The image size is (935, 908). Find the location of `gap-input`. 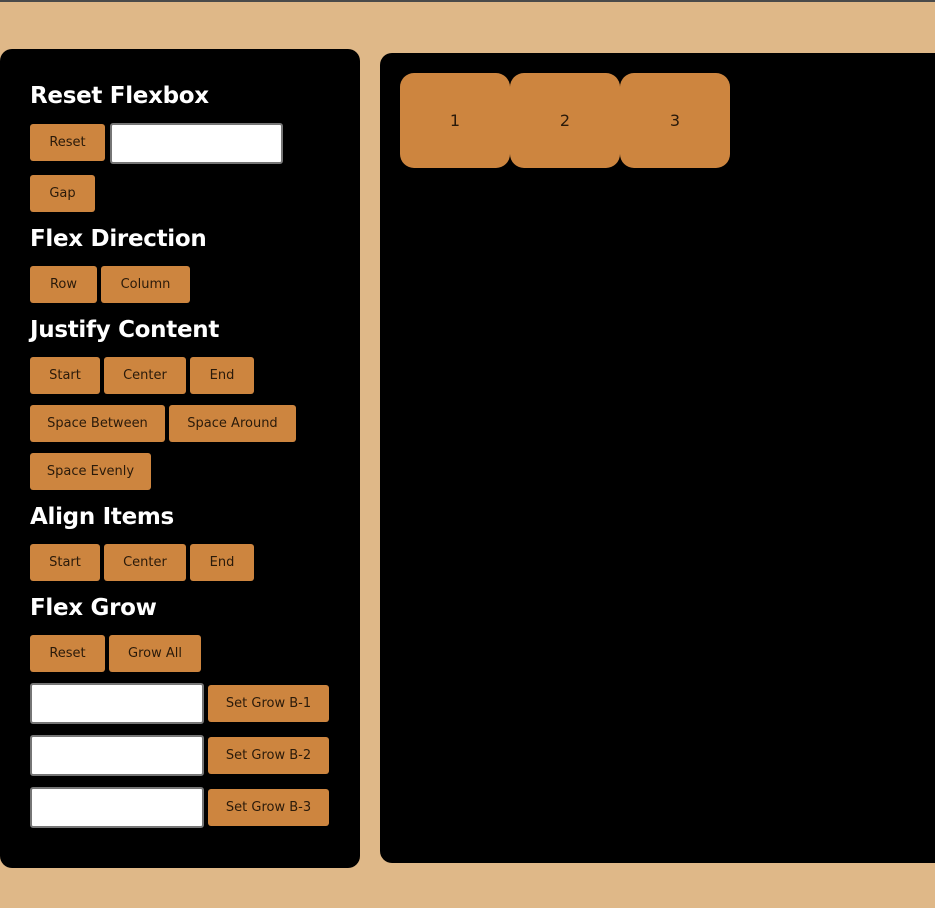

gap-input is located at coordinates (196, 143).